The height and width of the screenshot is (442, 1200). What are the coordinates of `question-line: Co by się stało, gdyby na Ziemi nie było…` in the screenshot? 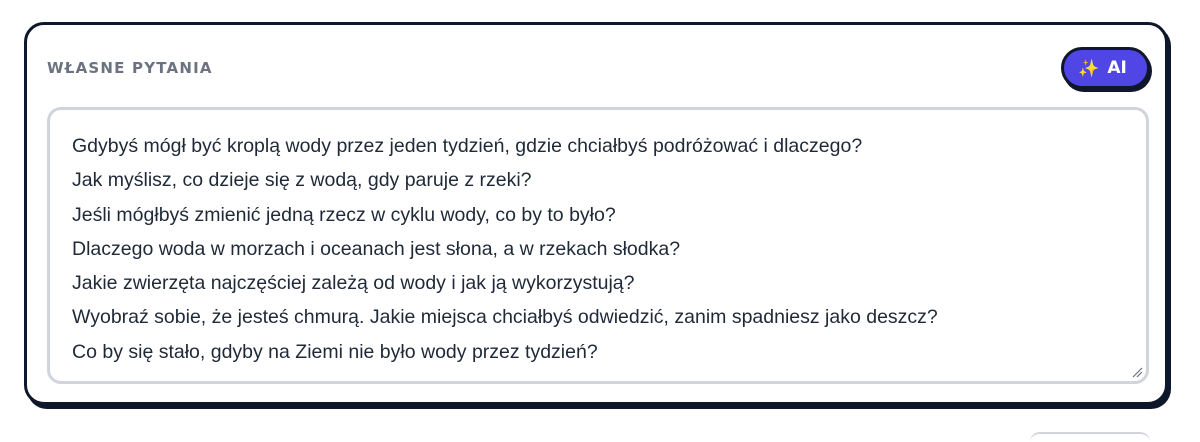 It's located at (335, 351).